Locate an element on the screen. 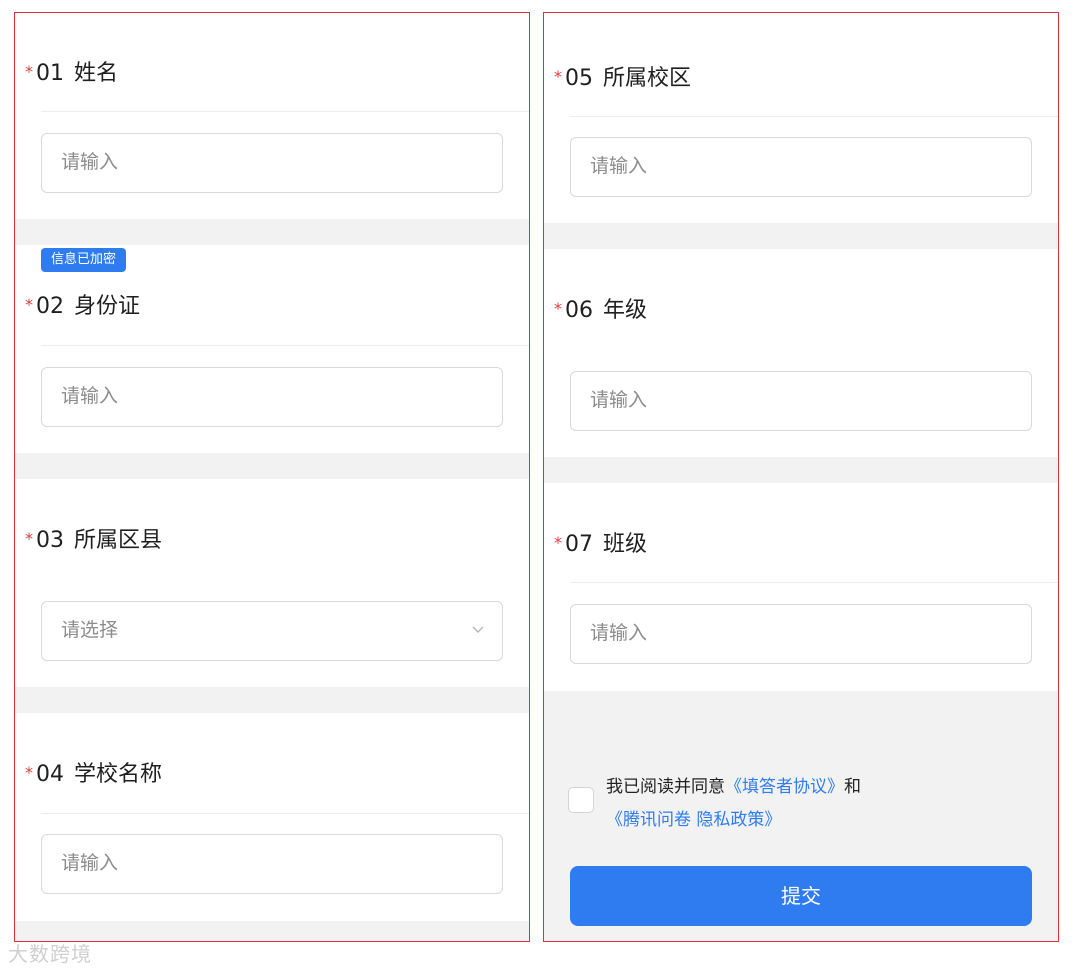 This screenshot has height=973, width=1080. question-number: 01 is located at coordinates (50, 73).